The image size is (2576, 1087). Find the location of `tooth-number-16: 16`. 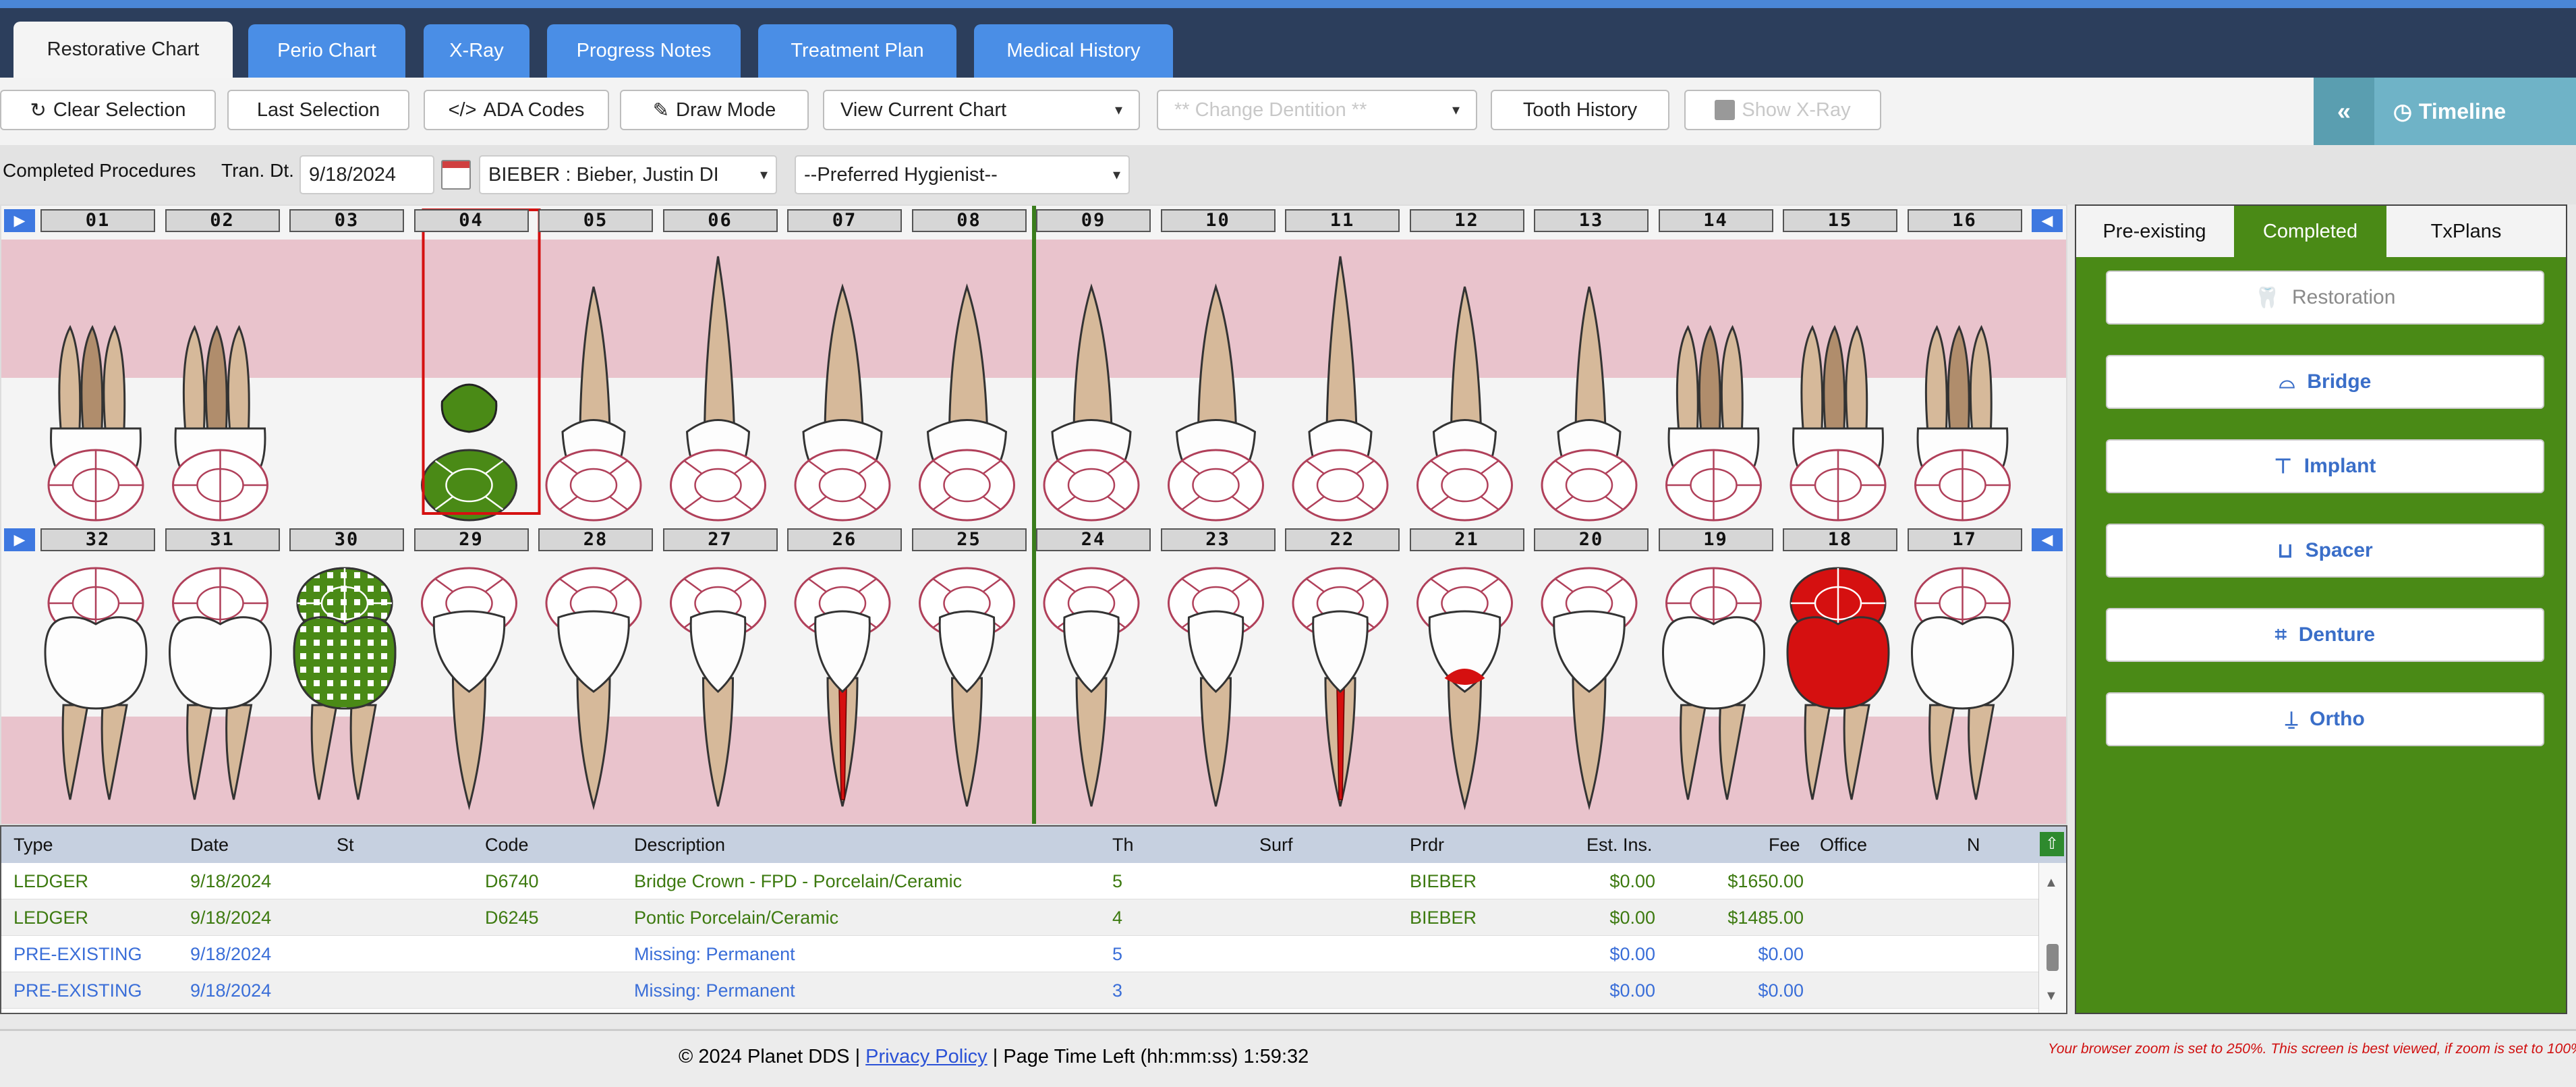

tooth-number-16: 16 is located at coordinates (1964, 221).